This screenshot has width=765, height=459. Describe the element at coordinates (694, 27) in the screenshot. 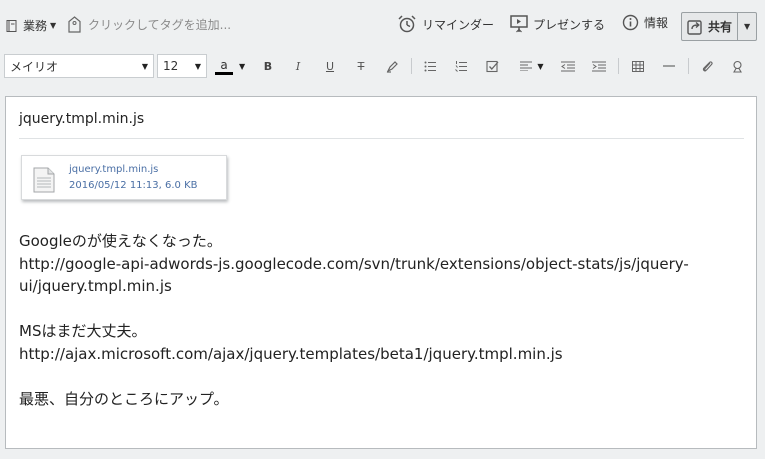

I see `share-icon` at that location.